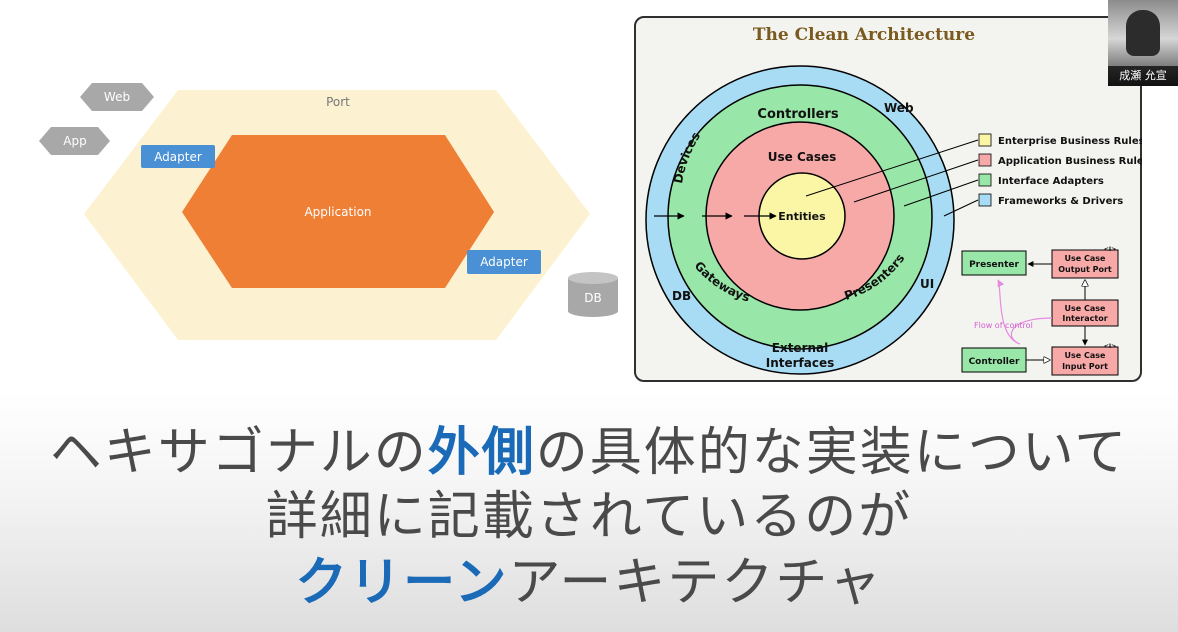  I want to click on caption-line-3: クリーンアーキテクチャ, so click(589, 577).